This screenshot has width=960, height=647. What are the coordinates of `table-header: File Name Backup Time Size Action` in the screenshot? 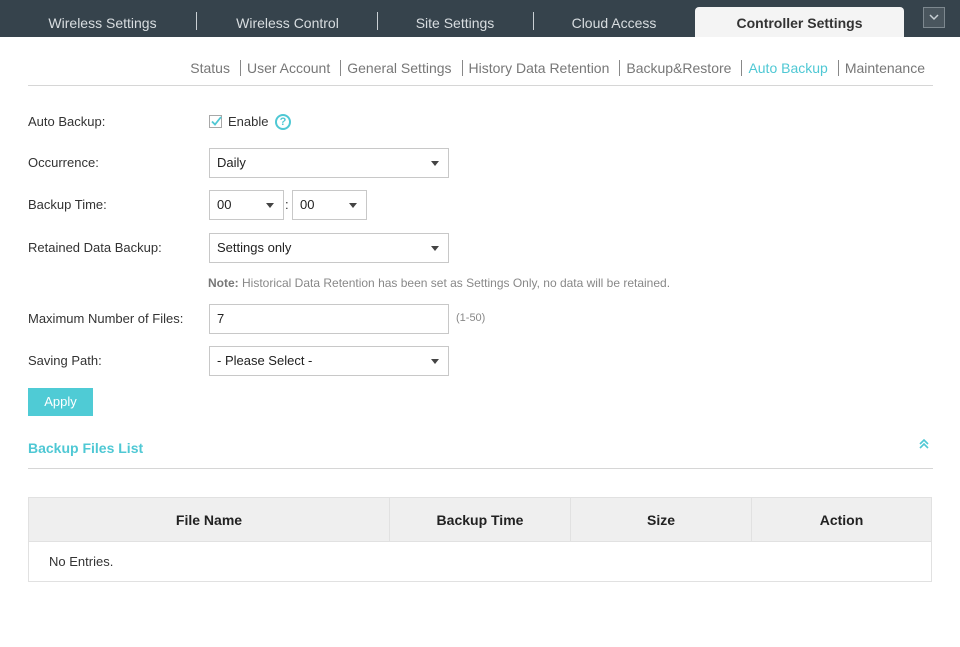 It's located at (480, 520).